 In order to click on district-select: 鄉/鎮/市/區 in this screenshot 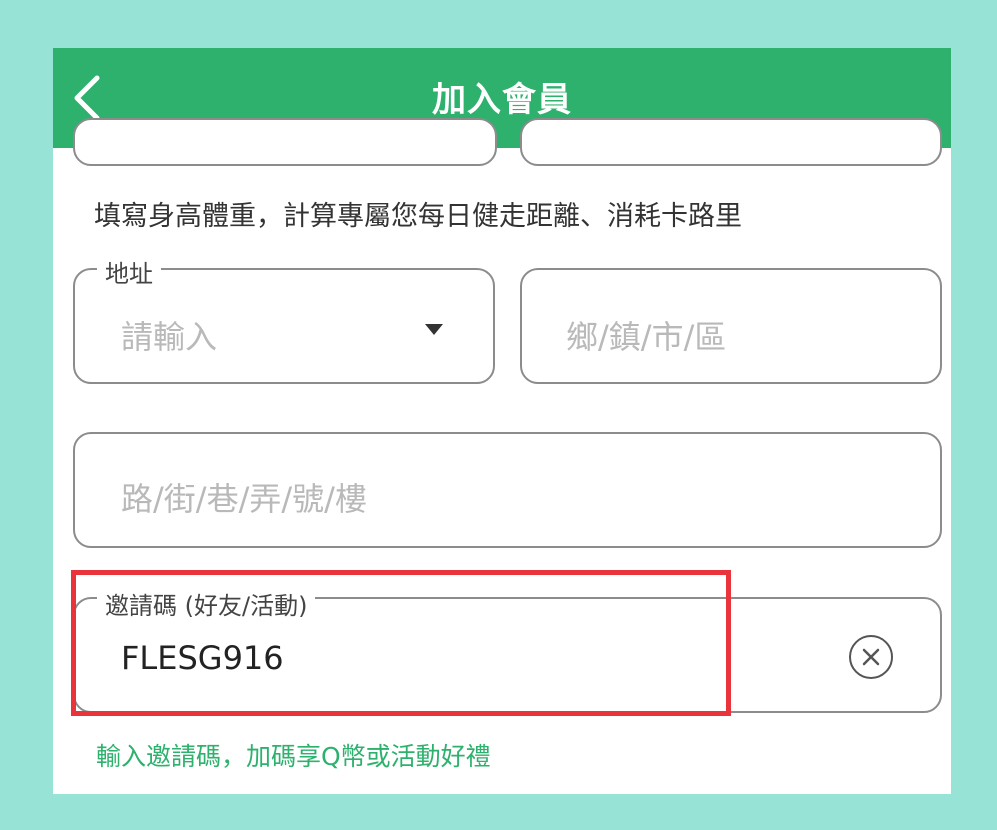, I will do `click(731, 326)`.